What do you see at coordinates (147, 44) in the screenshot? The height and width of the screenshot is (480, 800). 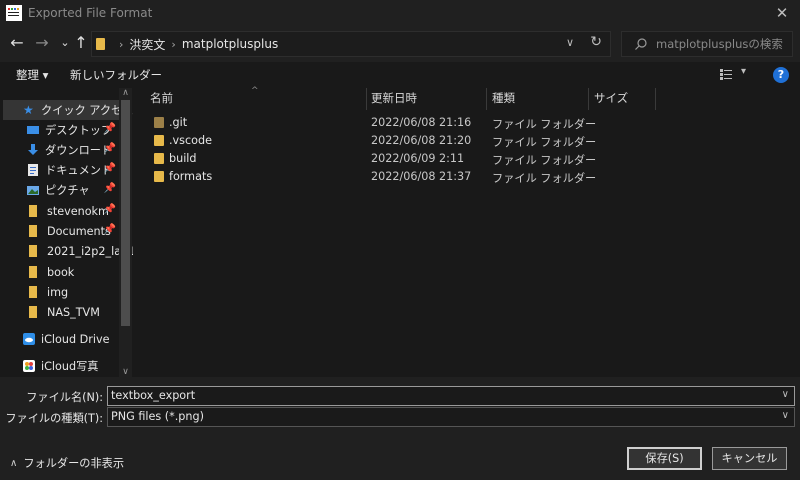 I see `breadcrumb-user: 洪奕文` at bounding box center [147, 44].